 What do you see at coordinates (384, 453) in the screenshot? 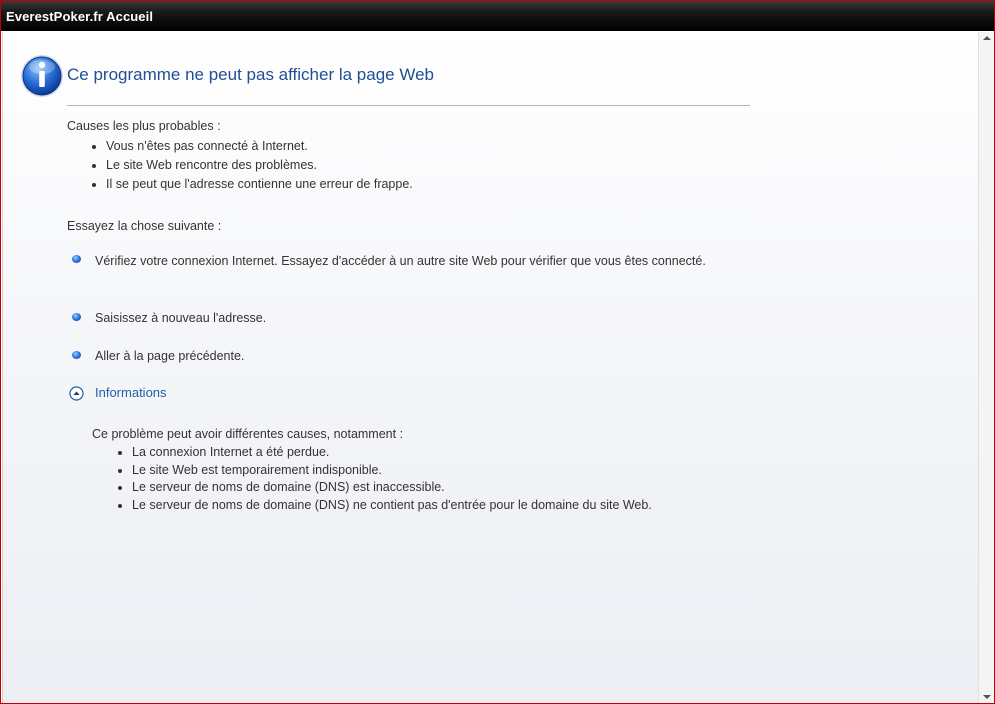
I see `list-item: La connexion Internet a été perdue.` at bounding box center [384, 453].